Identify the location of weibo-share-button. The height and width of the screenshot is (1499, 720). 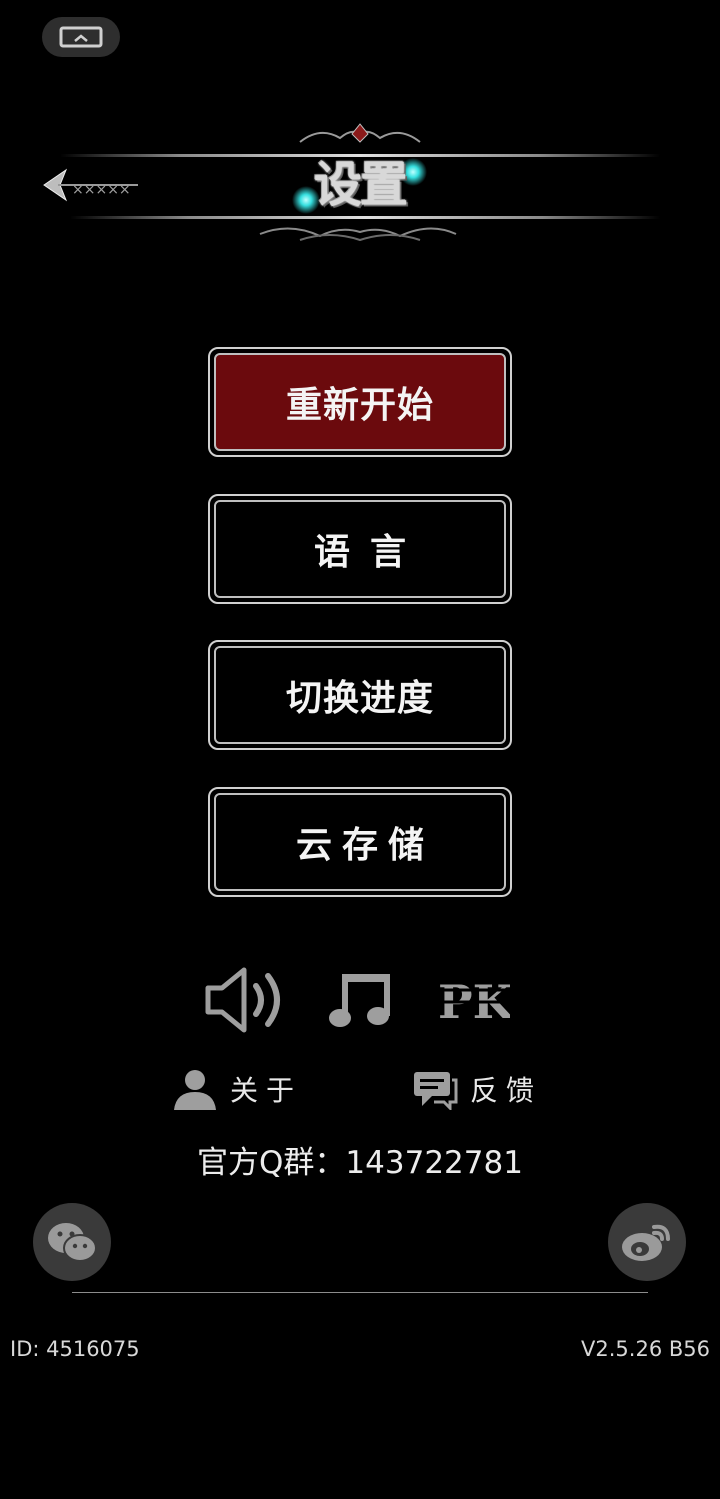
(647, 1242).